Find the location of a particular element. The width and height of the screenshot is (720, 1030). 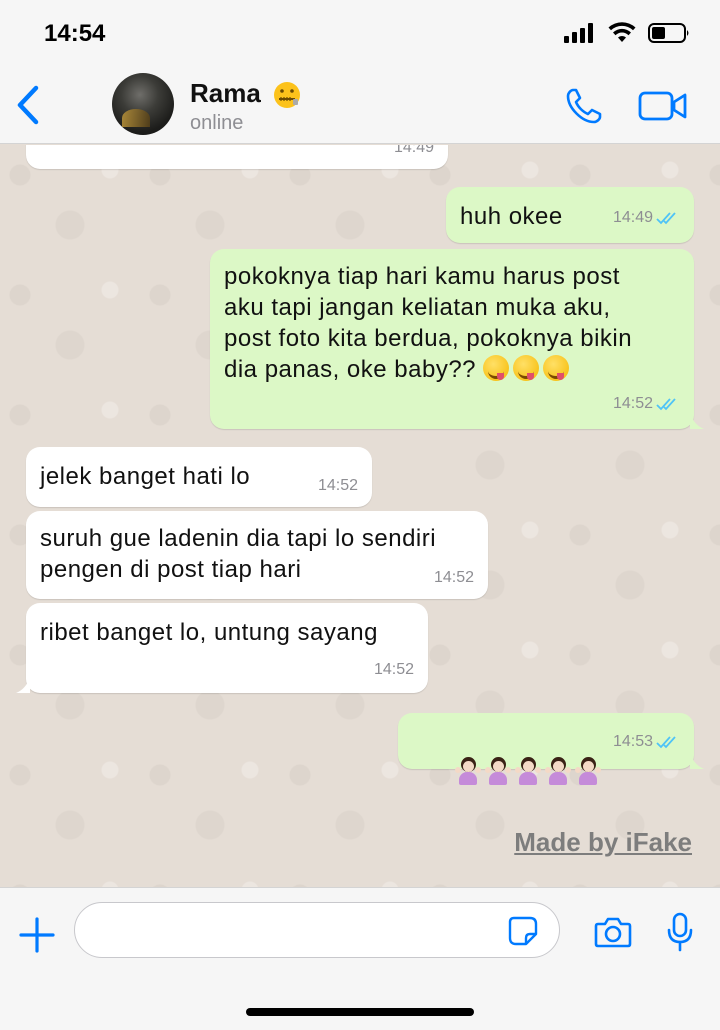

phone-call-icon is located at coordinates (584, 106).